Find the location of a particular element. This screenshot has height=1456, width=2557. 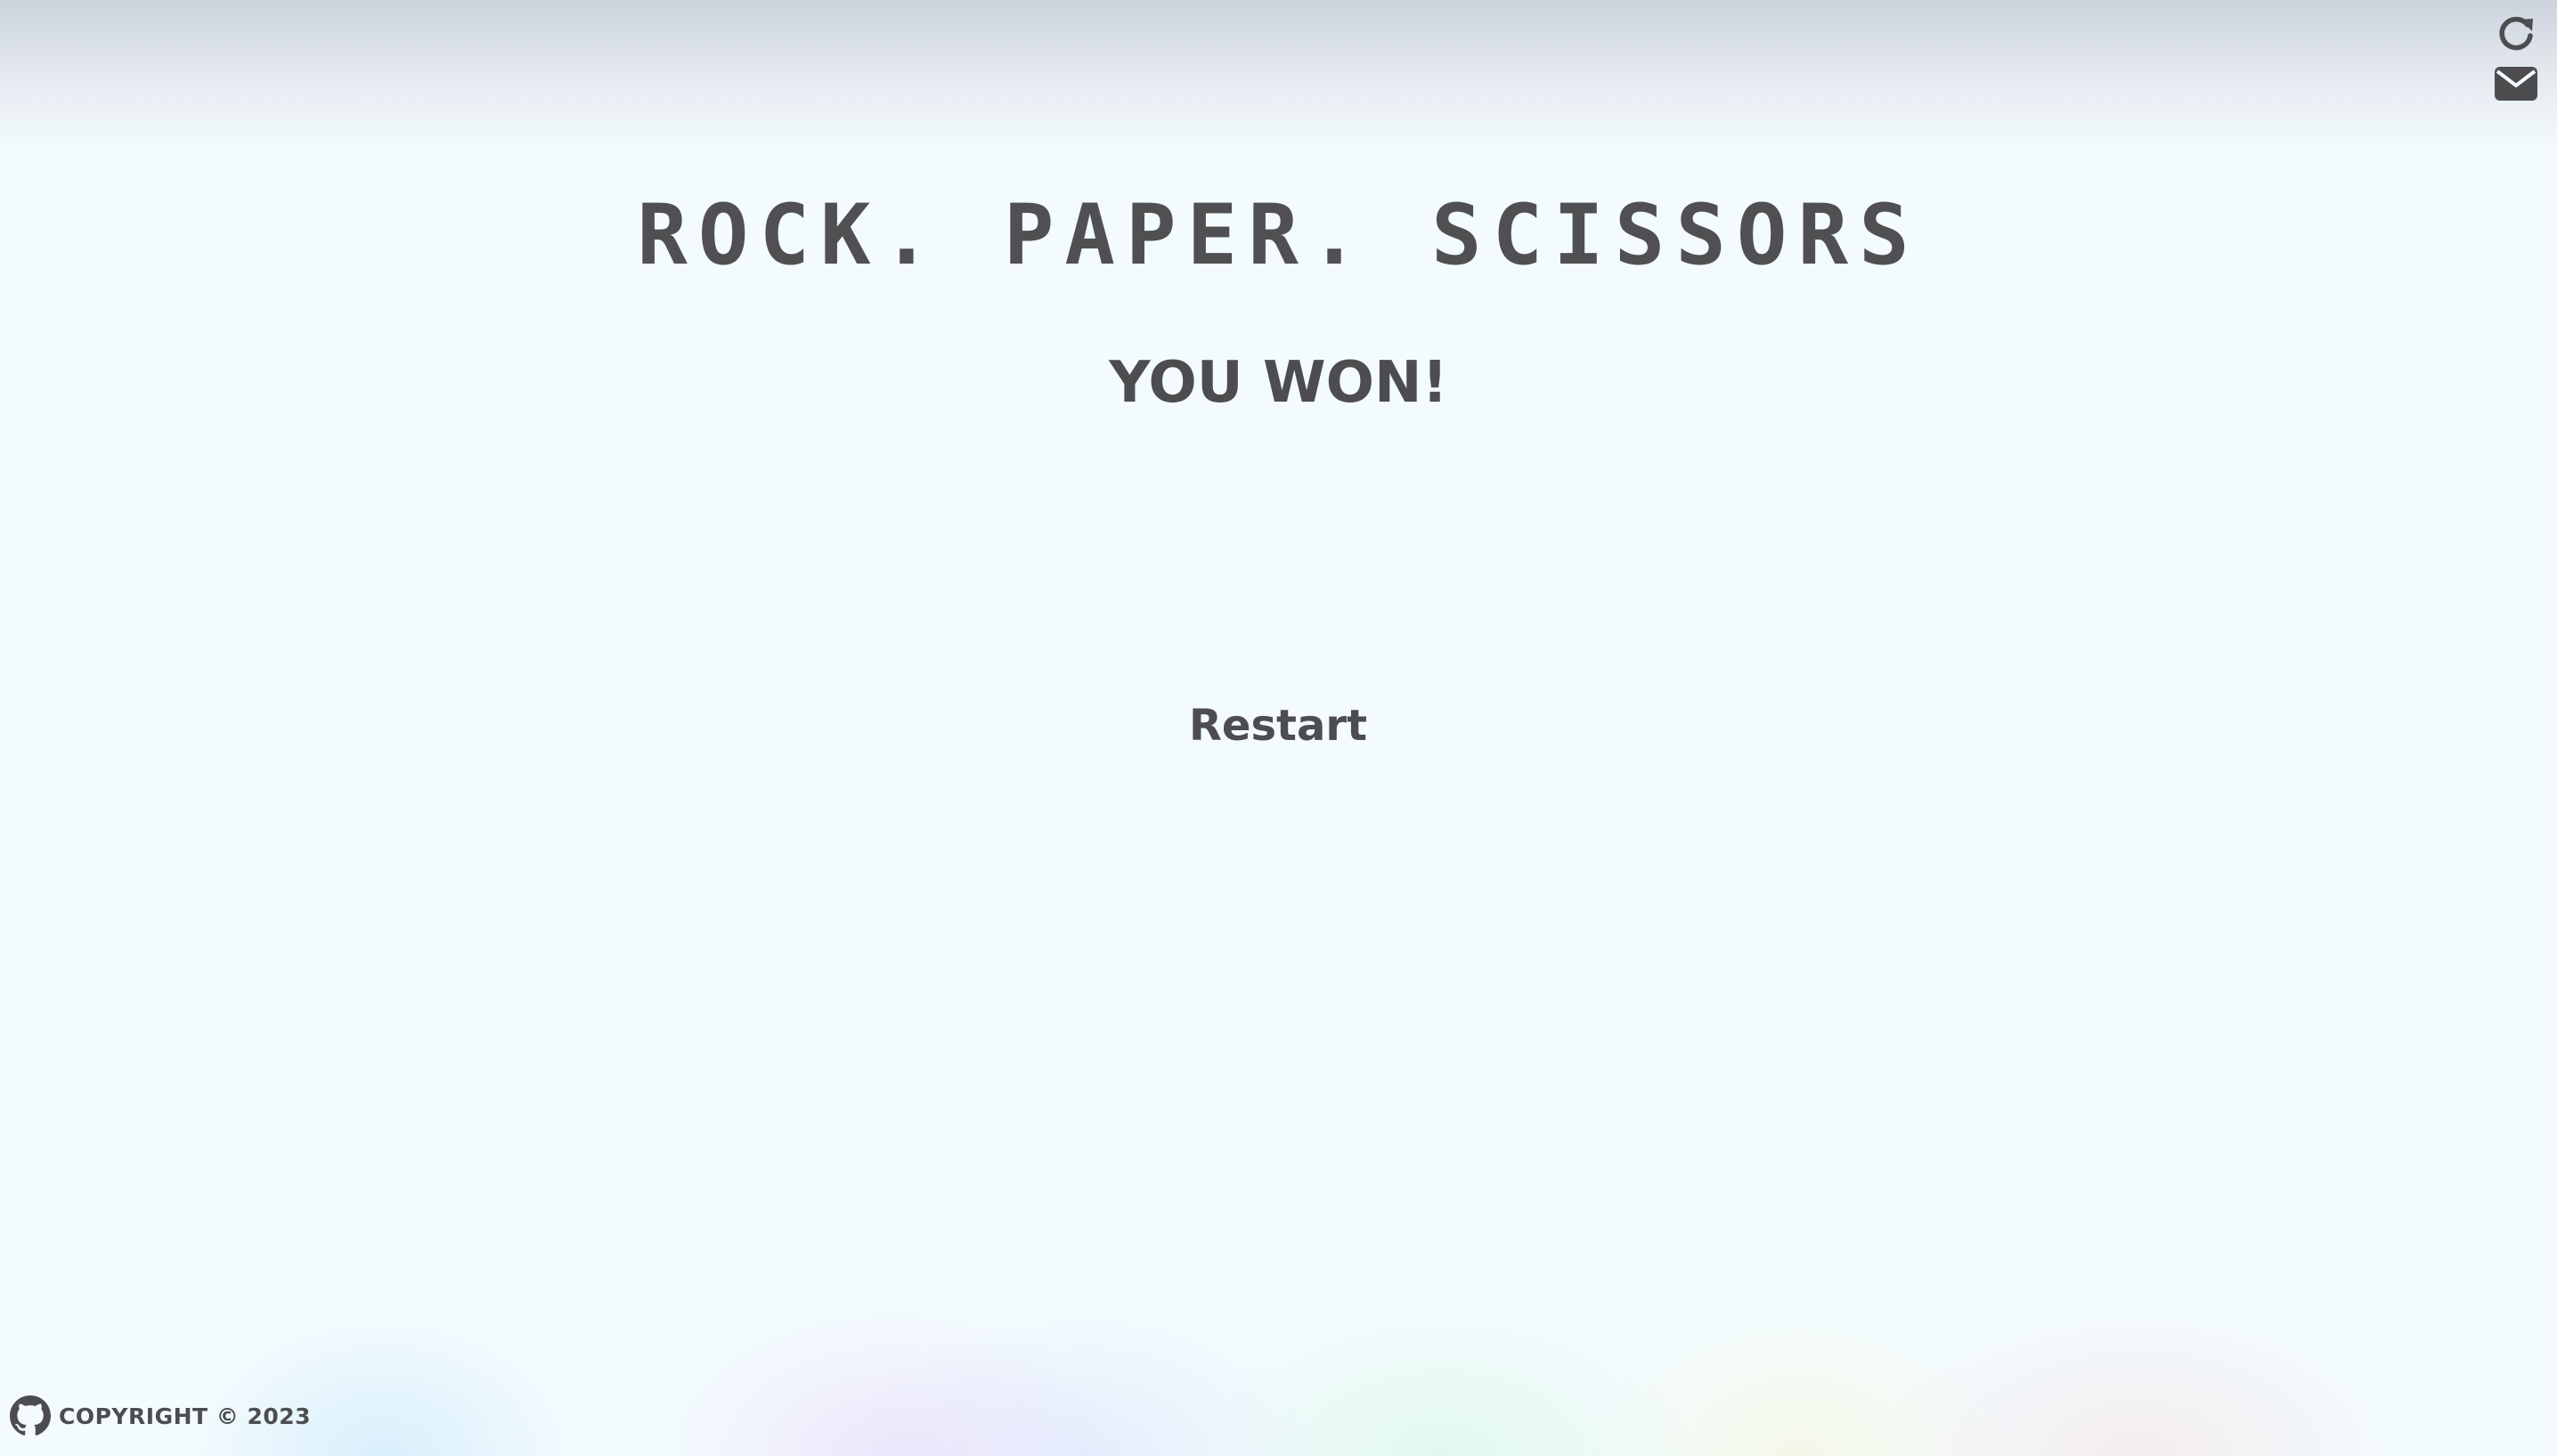

mail-button is located at coordinates (2516, 83).